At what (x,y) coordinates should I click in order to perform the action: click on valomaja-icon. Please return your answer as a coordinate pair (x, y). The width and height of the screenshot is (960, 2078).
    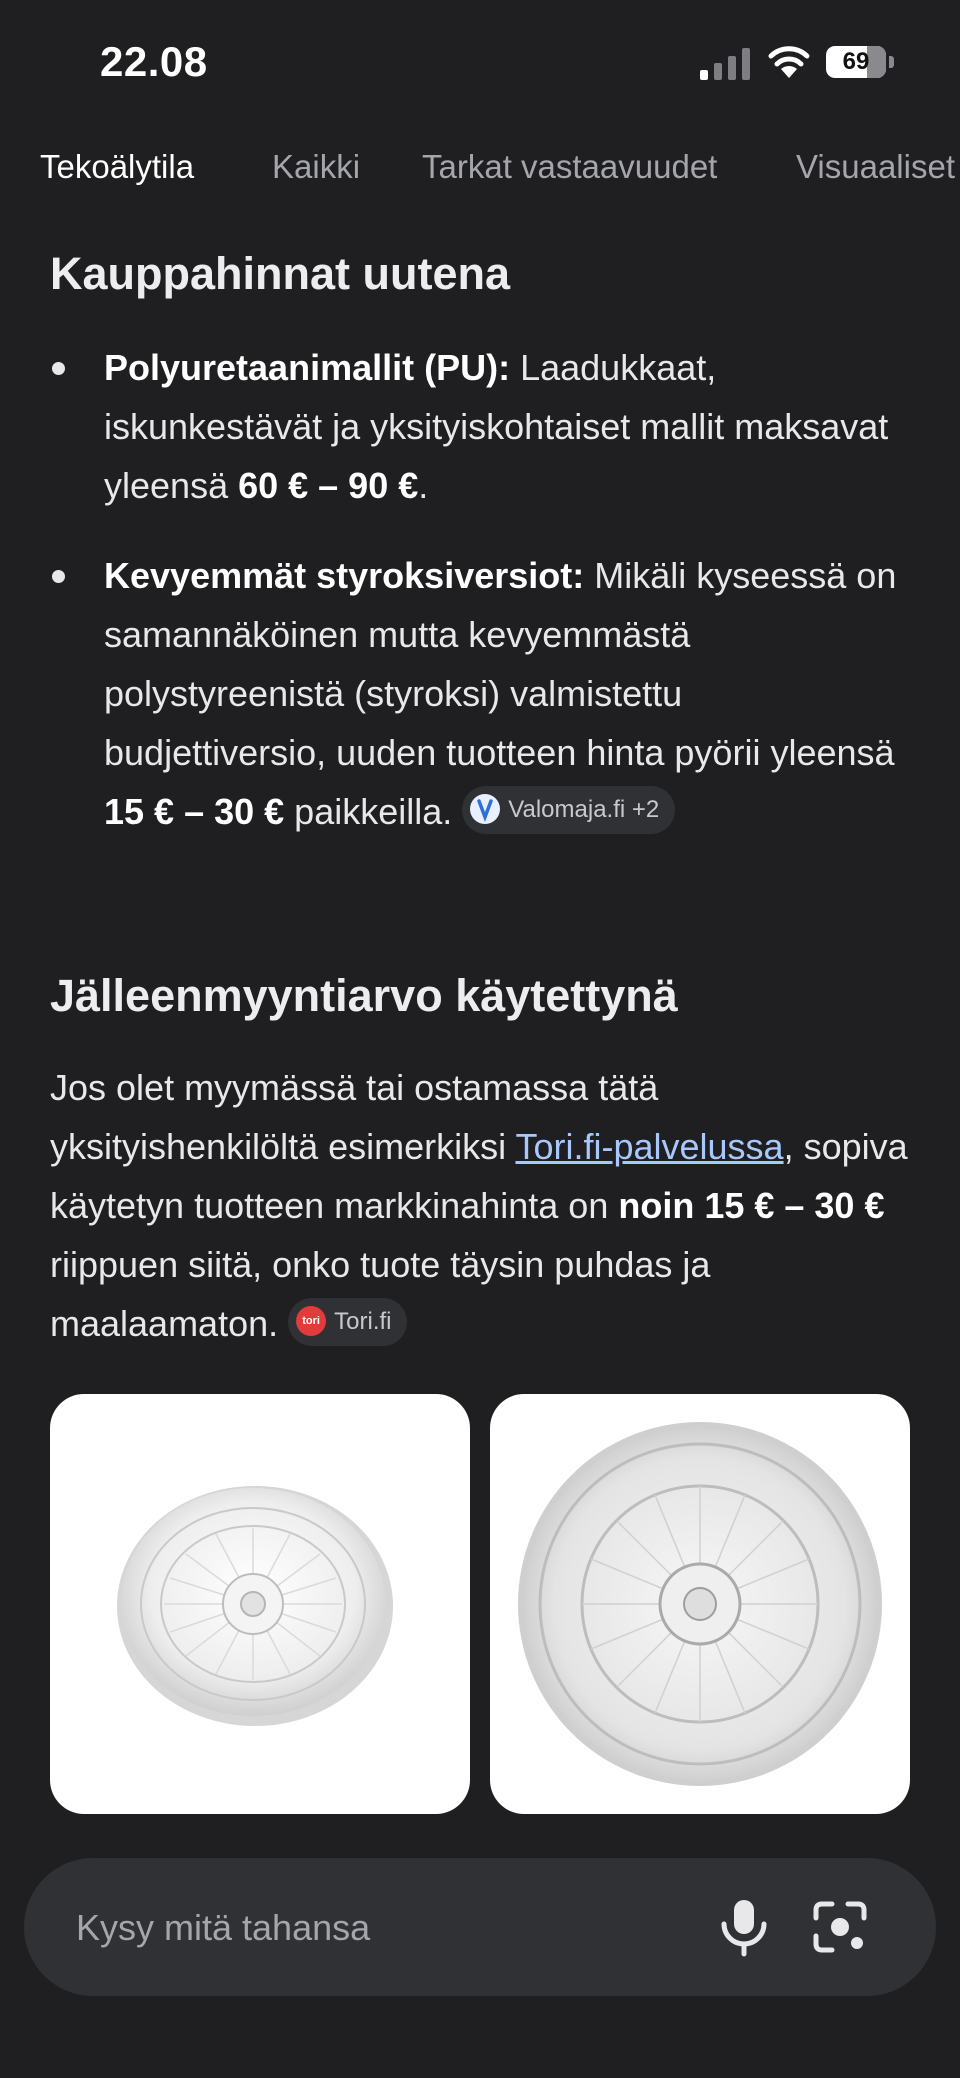
    Looking at the image, I should click on (485, 809).